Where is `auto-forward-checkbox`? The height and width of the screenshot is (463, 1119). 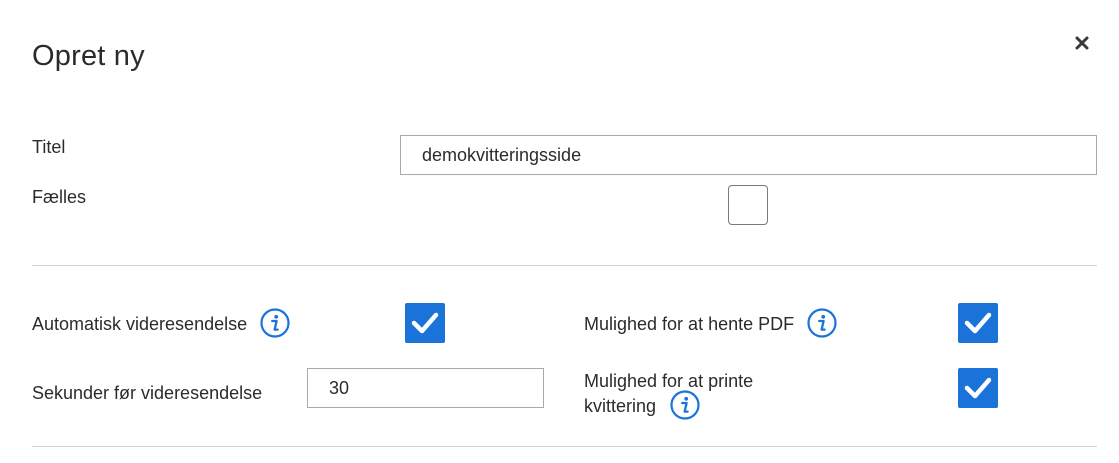 auto-forward-checkbox is located at coordinates (425, 323).